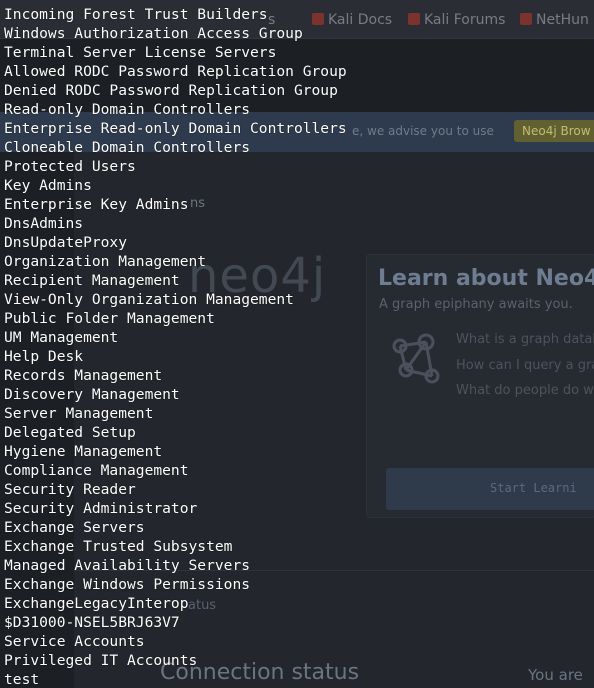  What do you see at coordinates (127, 565) in the screenshot?
I see `terminal-line: Managed Availability Servers` at bounding box center [127, 565].